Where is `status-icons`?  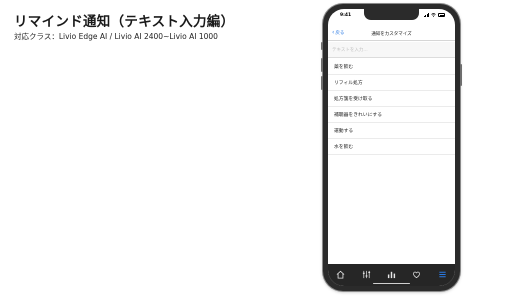
status-icons is located at coordinates (434, 15).